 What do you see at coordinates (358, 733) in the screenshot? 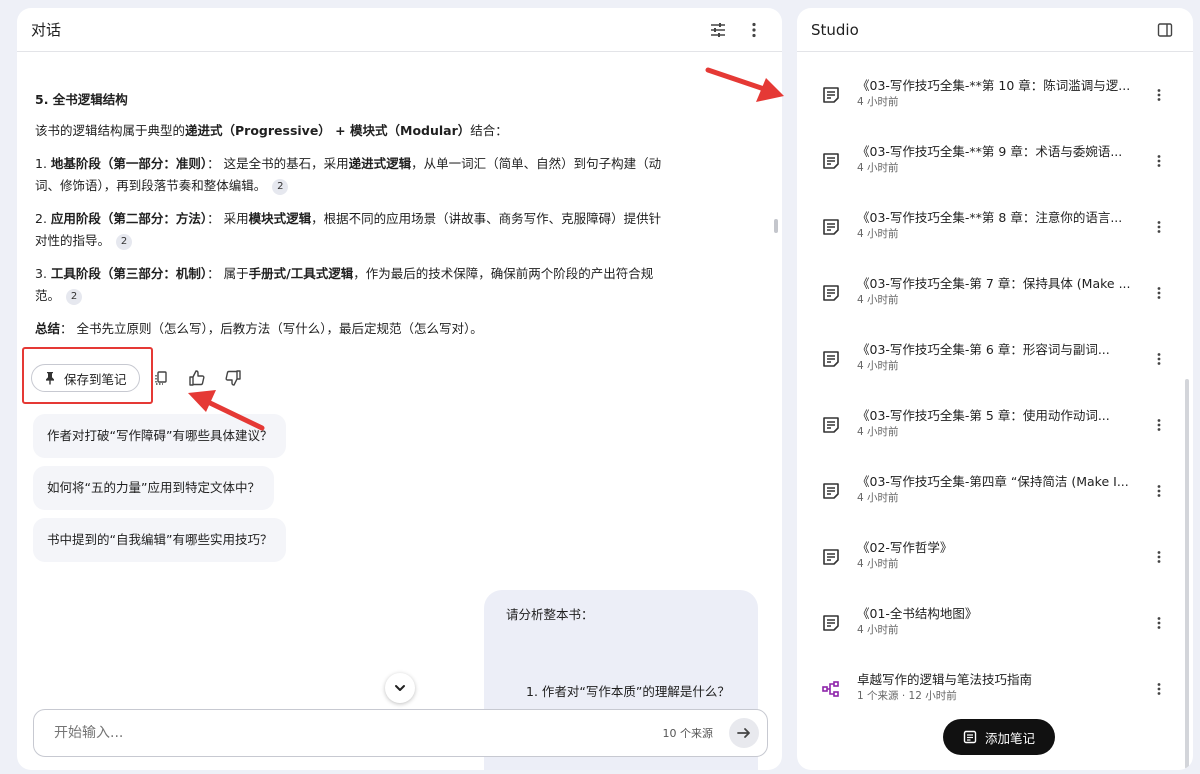
I see `chat-input` at bounding box center [358, 733].